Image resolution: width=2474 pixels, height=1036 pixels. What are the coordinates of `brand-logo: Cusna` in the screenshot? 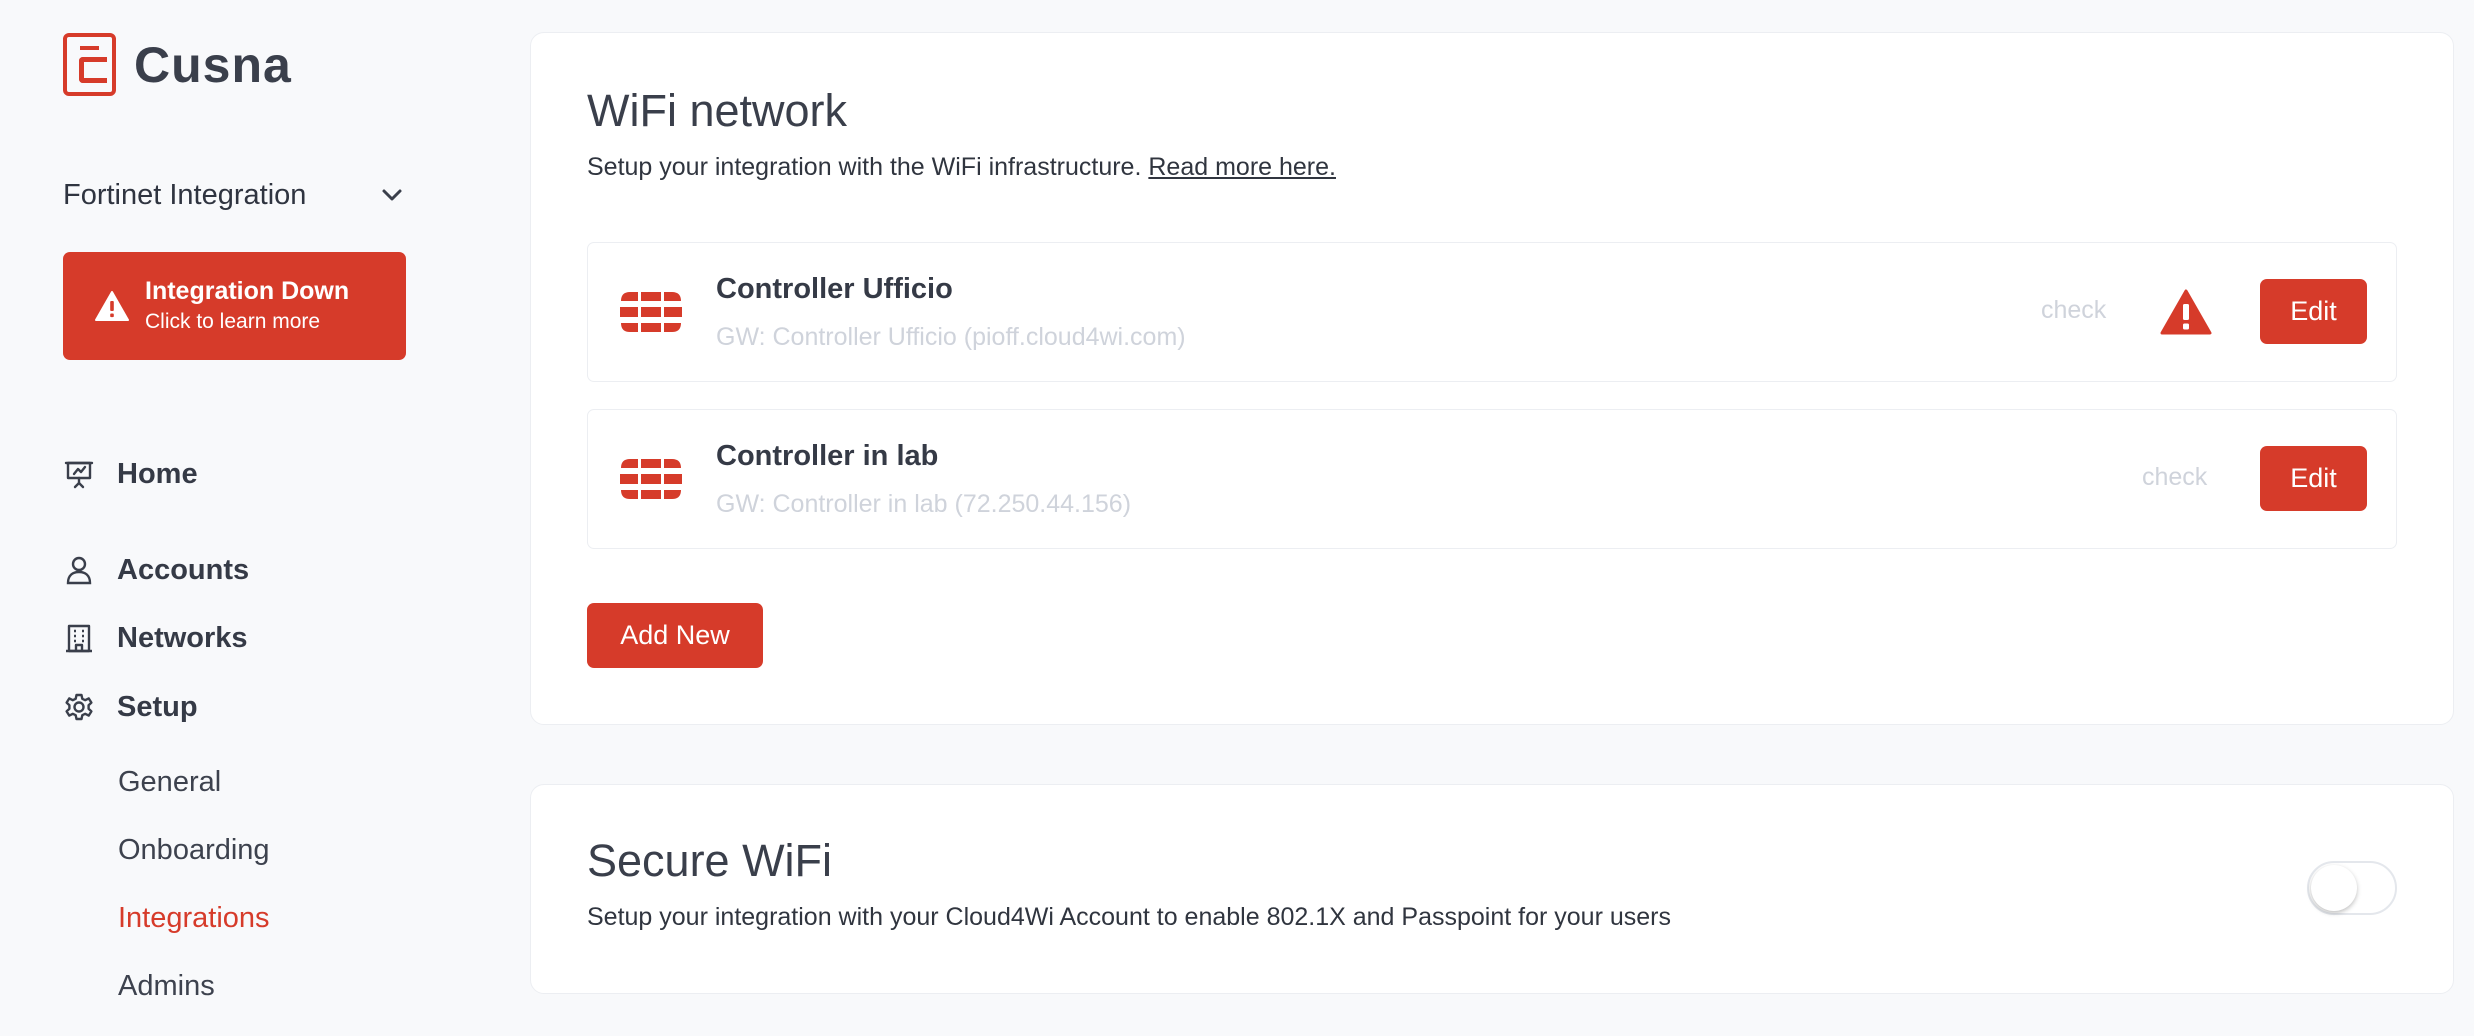 It's located at (177, 64).